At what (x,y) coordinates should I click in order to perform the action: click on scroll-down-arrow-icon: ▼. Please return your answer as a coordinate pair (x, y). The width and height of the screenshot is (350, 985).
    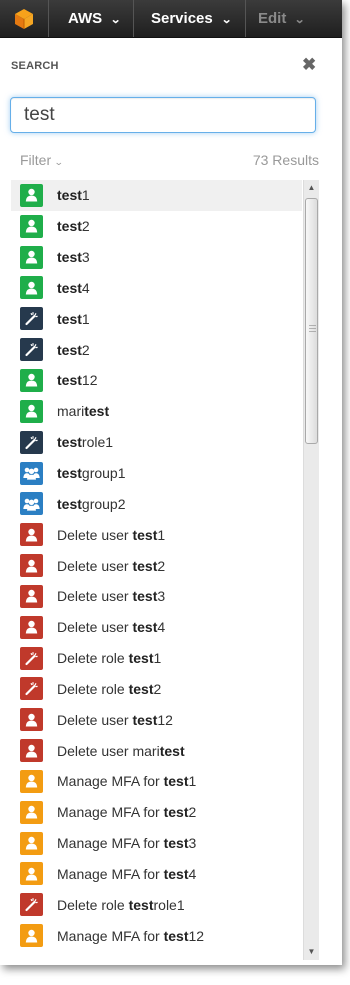
    Looking at the image, I should click on (311, 952).